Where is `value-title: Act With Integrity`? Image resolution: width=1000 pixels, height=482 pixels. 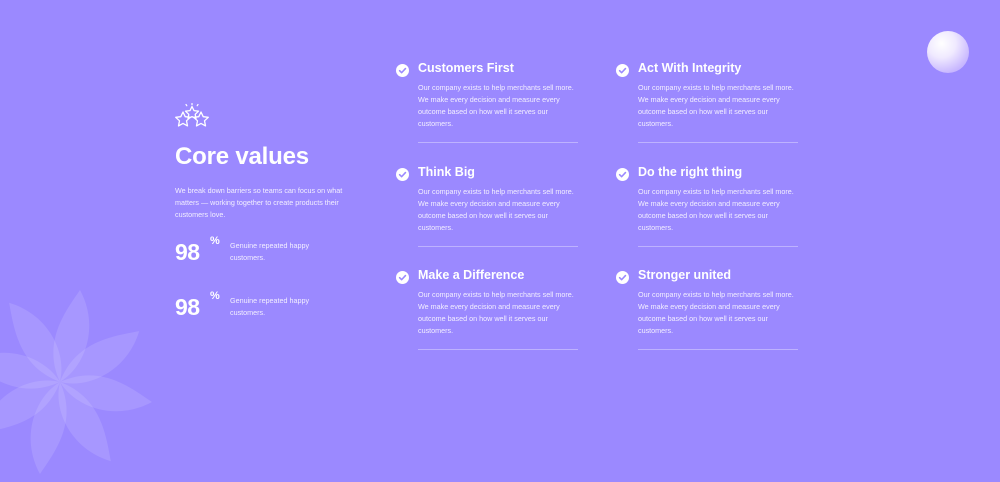
value-title: Act With Integrity is located at coordinates (690, 68).